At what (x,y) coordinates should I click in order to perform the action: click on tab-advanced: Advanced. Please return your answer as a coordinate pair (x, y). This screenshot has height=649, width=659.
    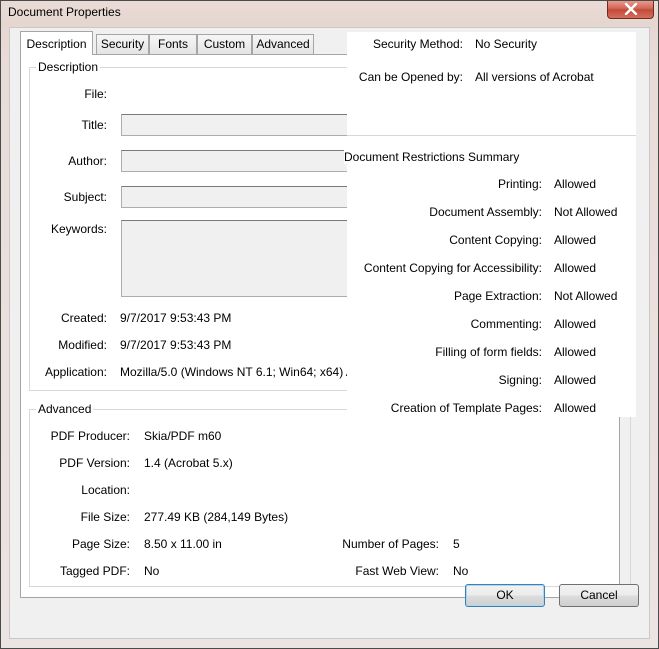
    Looking at the image, I should click on (283, 44).